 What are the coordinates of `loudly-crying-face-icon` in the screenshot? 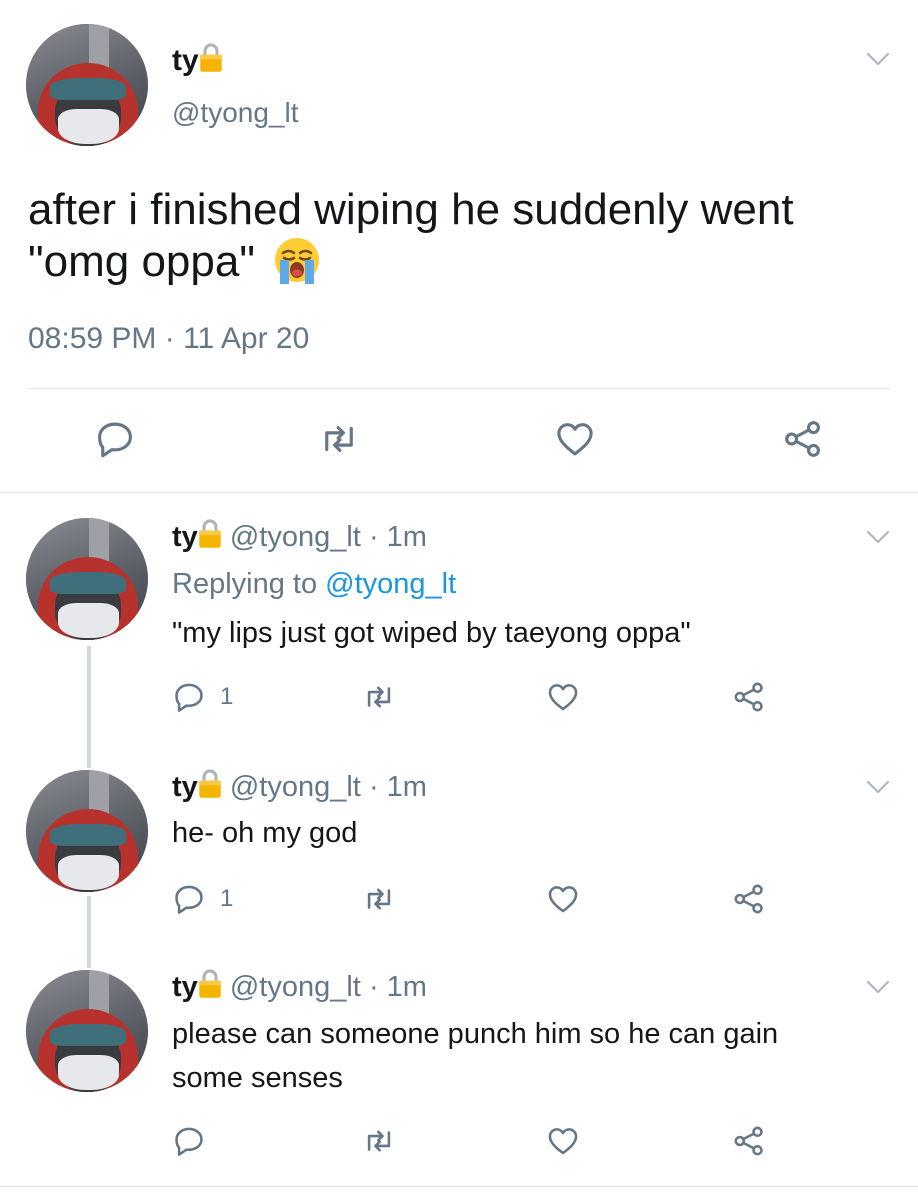 It's located at (296, 261).